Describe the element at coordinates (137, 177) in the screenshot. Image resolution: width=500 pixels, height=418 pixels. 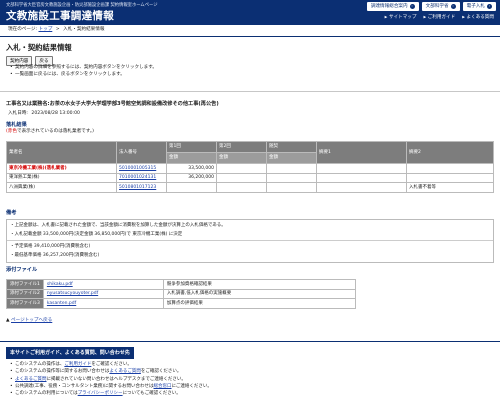
I see `corp-no-link-text: 7010001024131` at that location.